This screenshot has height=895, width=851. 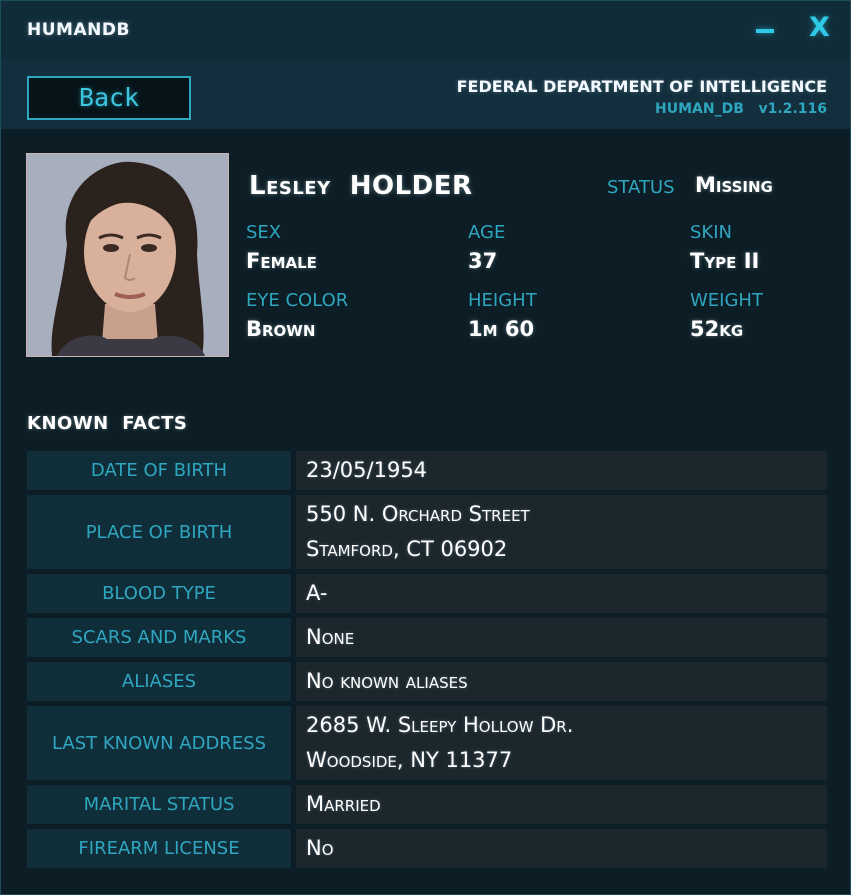 I want to click on fact-value: No, so click(x=561, y=848).